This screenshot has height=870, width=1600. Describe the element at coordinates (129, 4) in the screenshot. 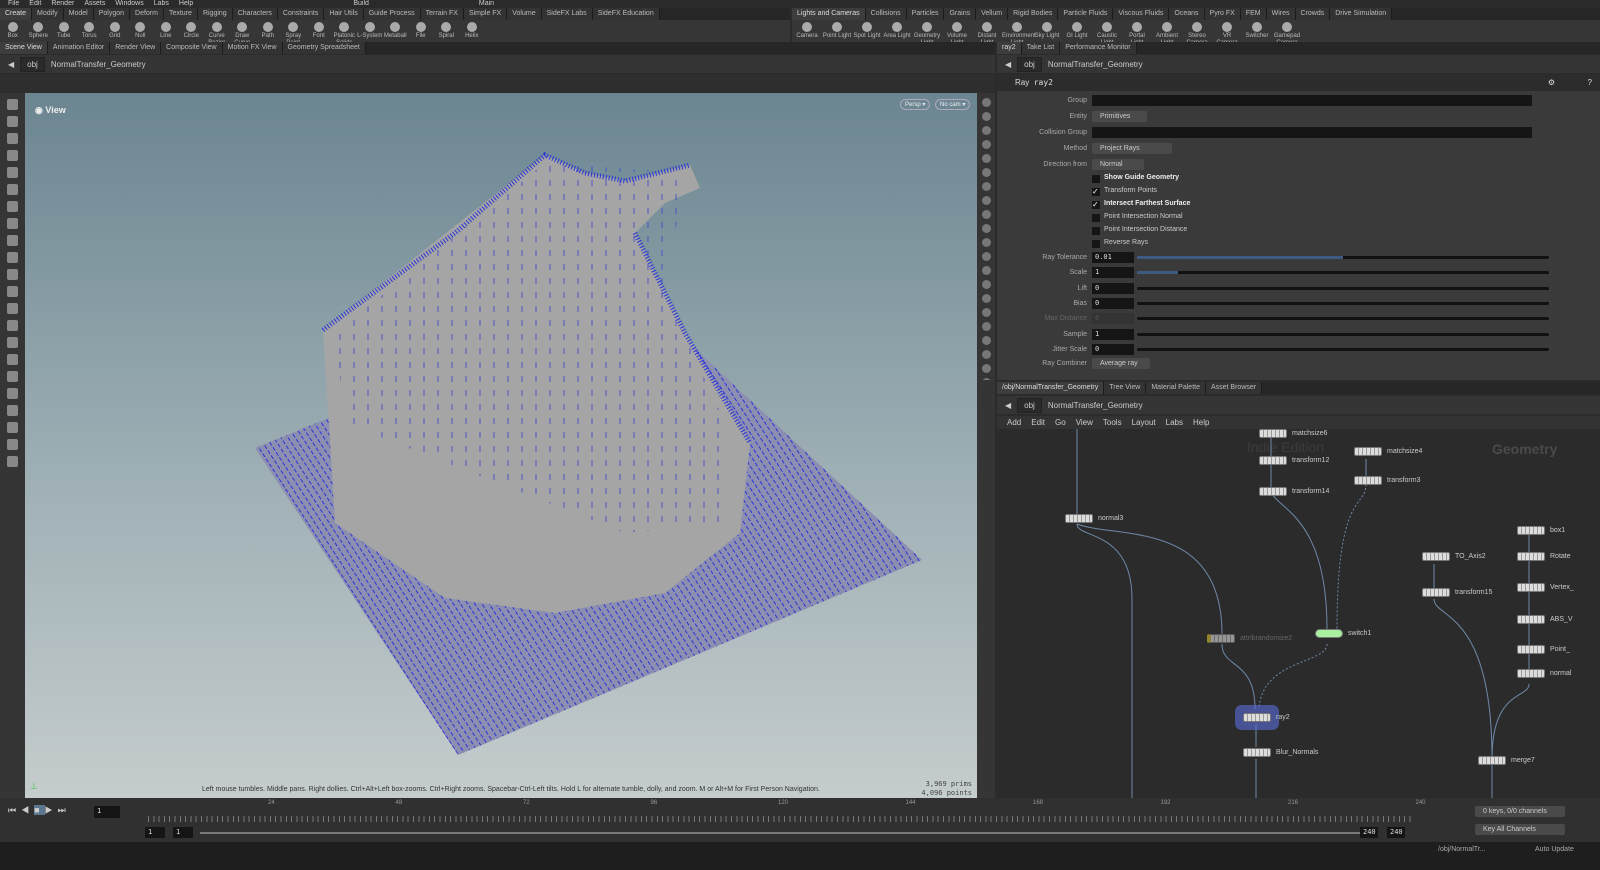

I see `menu-windows: Windows` at that location.